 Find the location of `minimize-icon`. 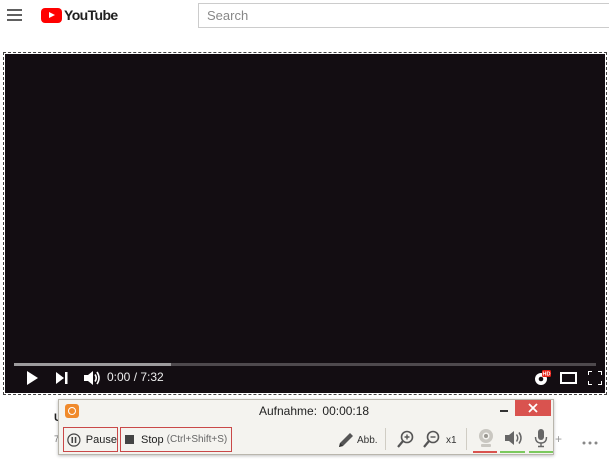

minimize-icon is located at coordinates (504, 408).